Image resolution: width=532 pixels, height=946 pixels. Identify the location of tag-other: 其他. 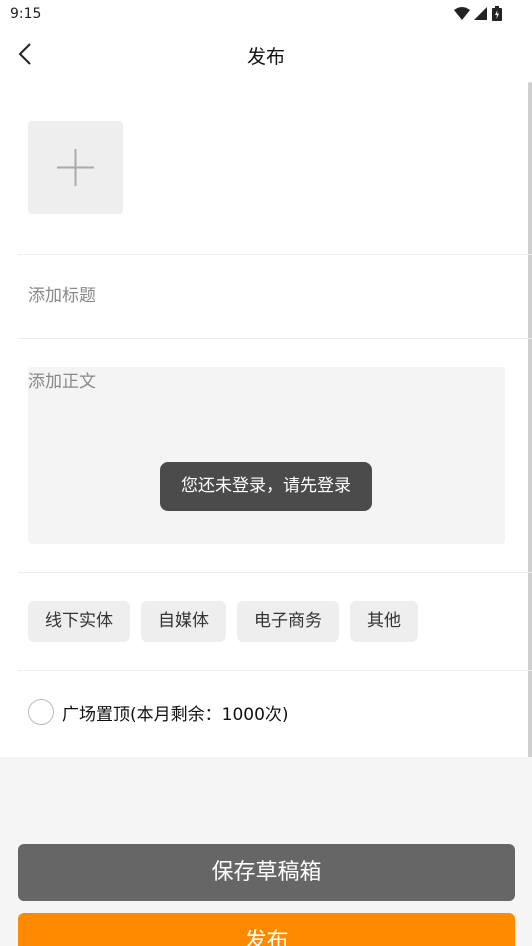
(384, 621).